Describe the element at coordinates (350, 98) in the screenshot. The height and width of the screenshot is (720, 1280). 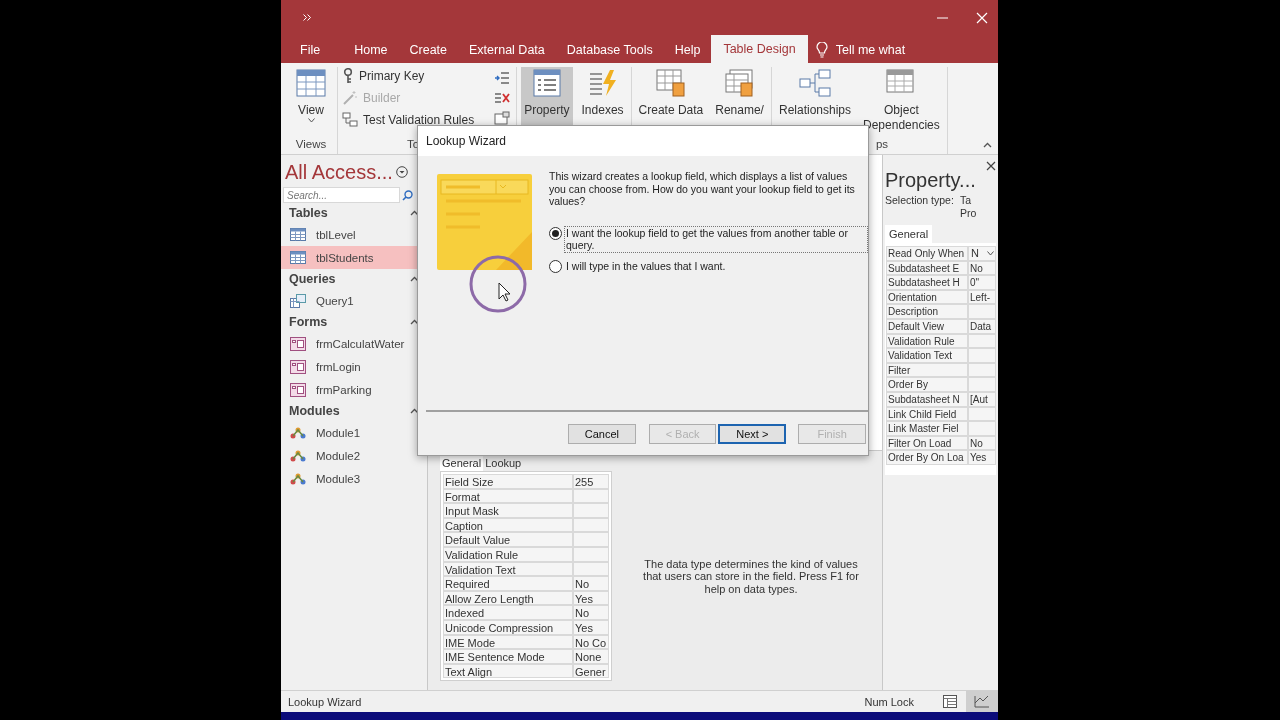
I see `wand-icon` at that location.